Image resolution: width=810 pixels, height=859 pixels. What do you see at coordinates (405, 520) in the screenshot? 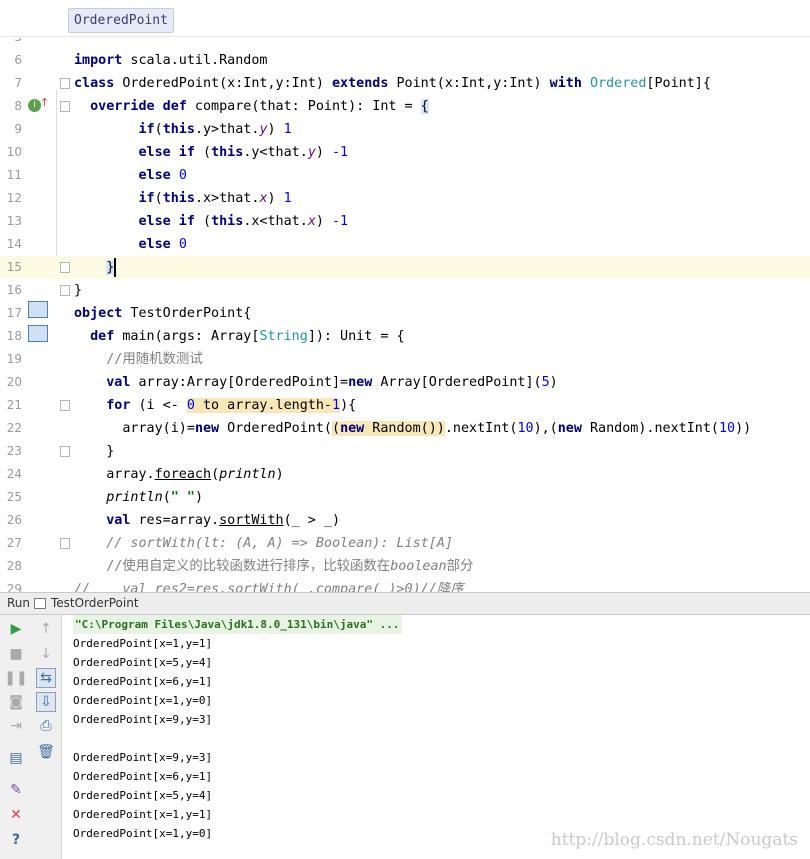
I see `code-line: 26 val res=array.sortWith(_ > _)` at bounding box center [405, 520].